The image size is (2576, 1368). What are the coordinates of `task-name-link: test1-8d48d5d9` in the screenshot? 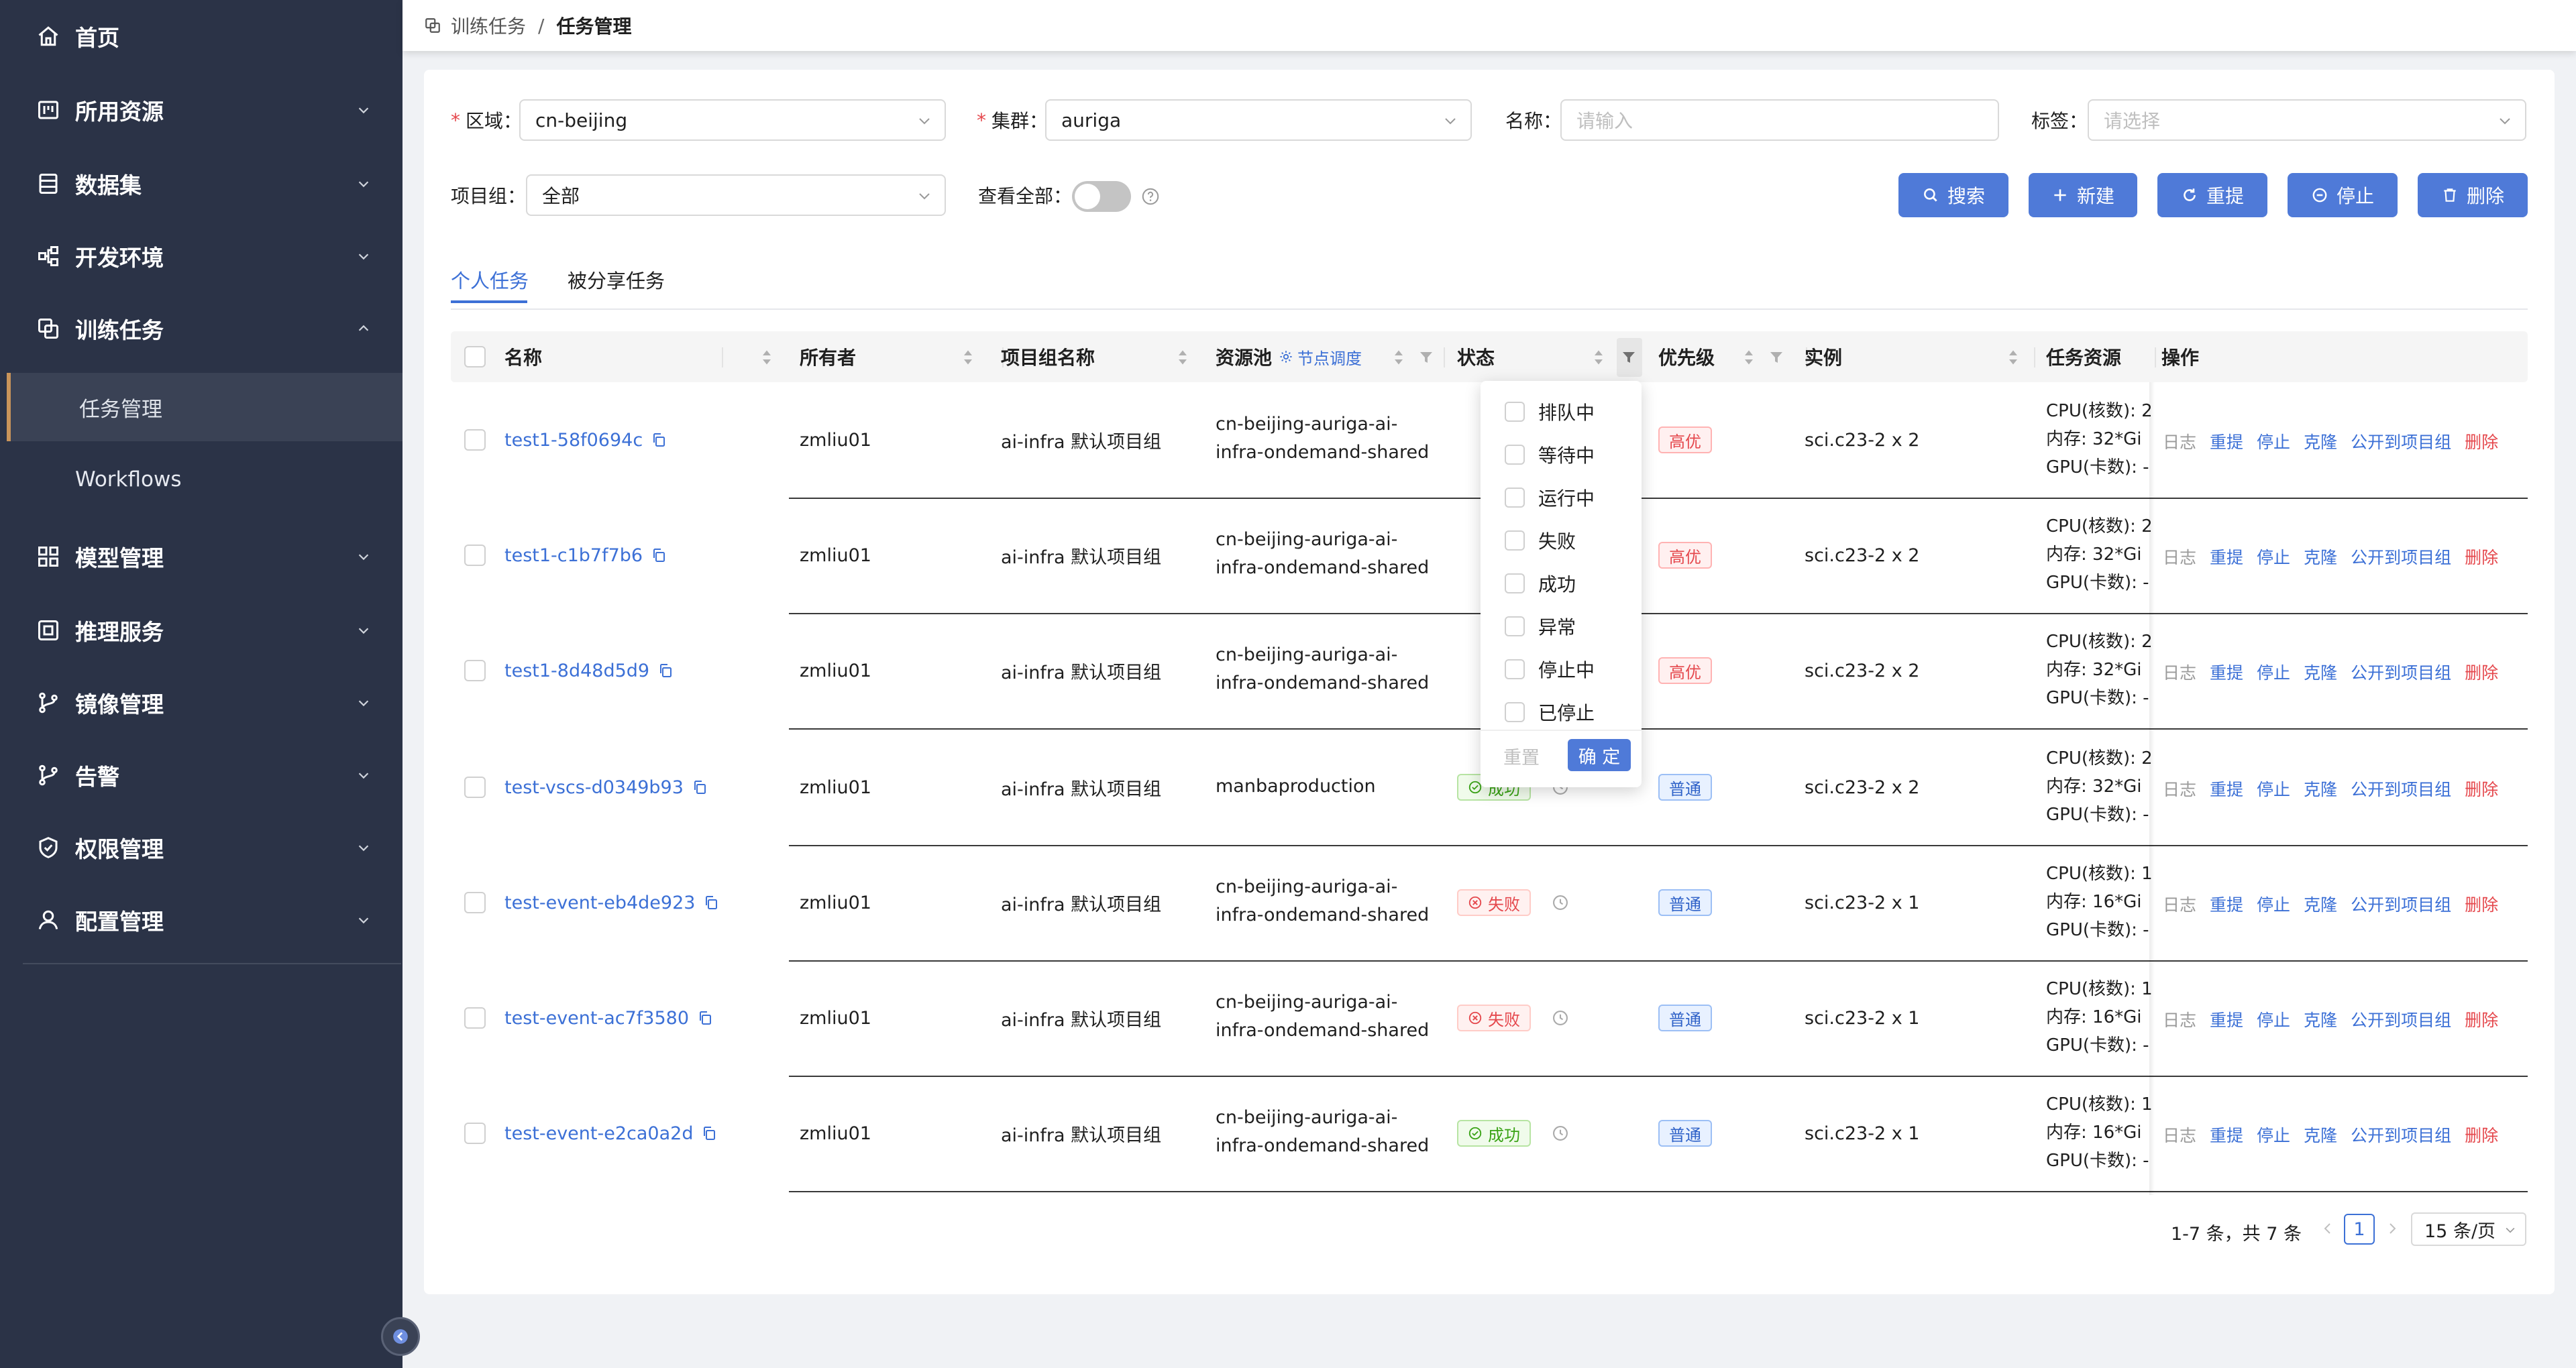 It's located at (589, 670).